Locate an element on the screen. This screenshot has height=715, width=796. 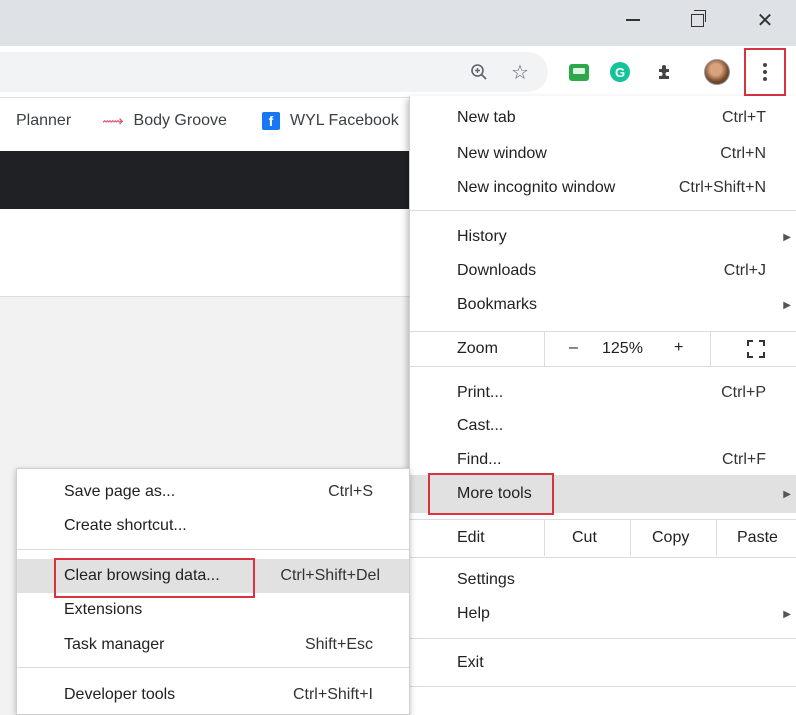
bookmark-label: Planner is located at coordinates (44, 120).